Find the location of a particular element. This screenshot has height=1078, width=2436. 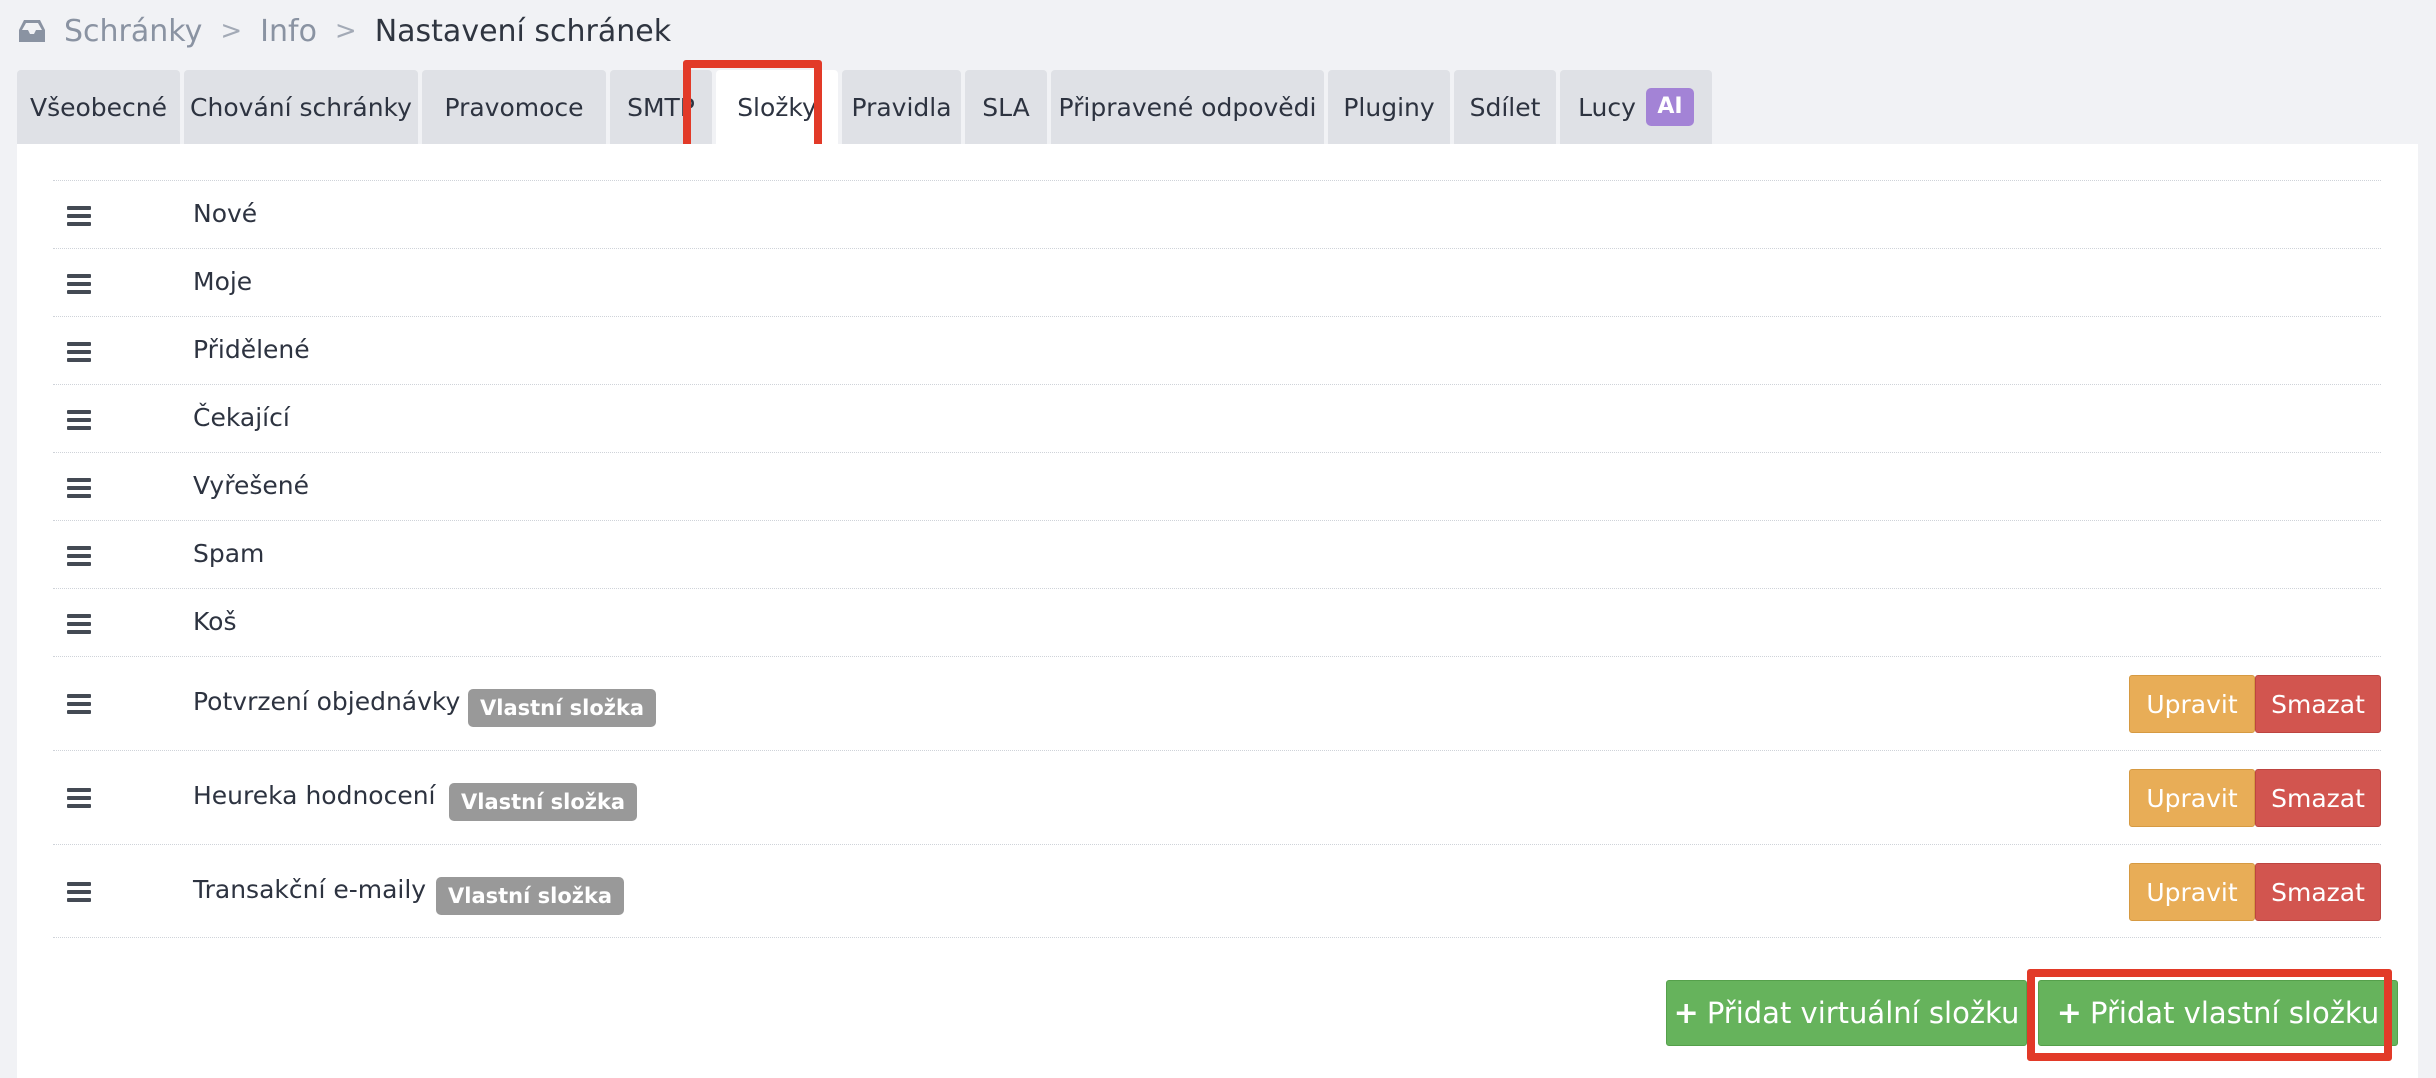

add-custom-folder-button: + Přidat vlastní složku is located at coordinates (2218, 1013).